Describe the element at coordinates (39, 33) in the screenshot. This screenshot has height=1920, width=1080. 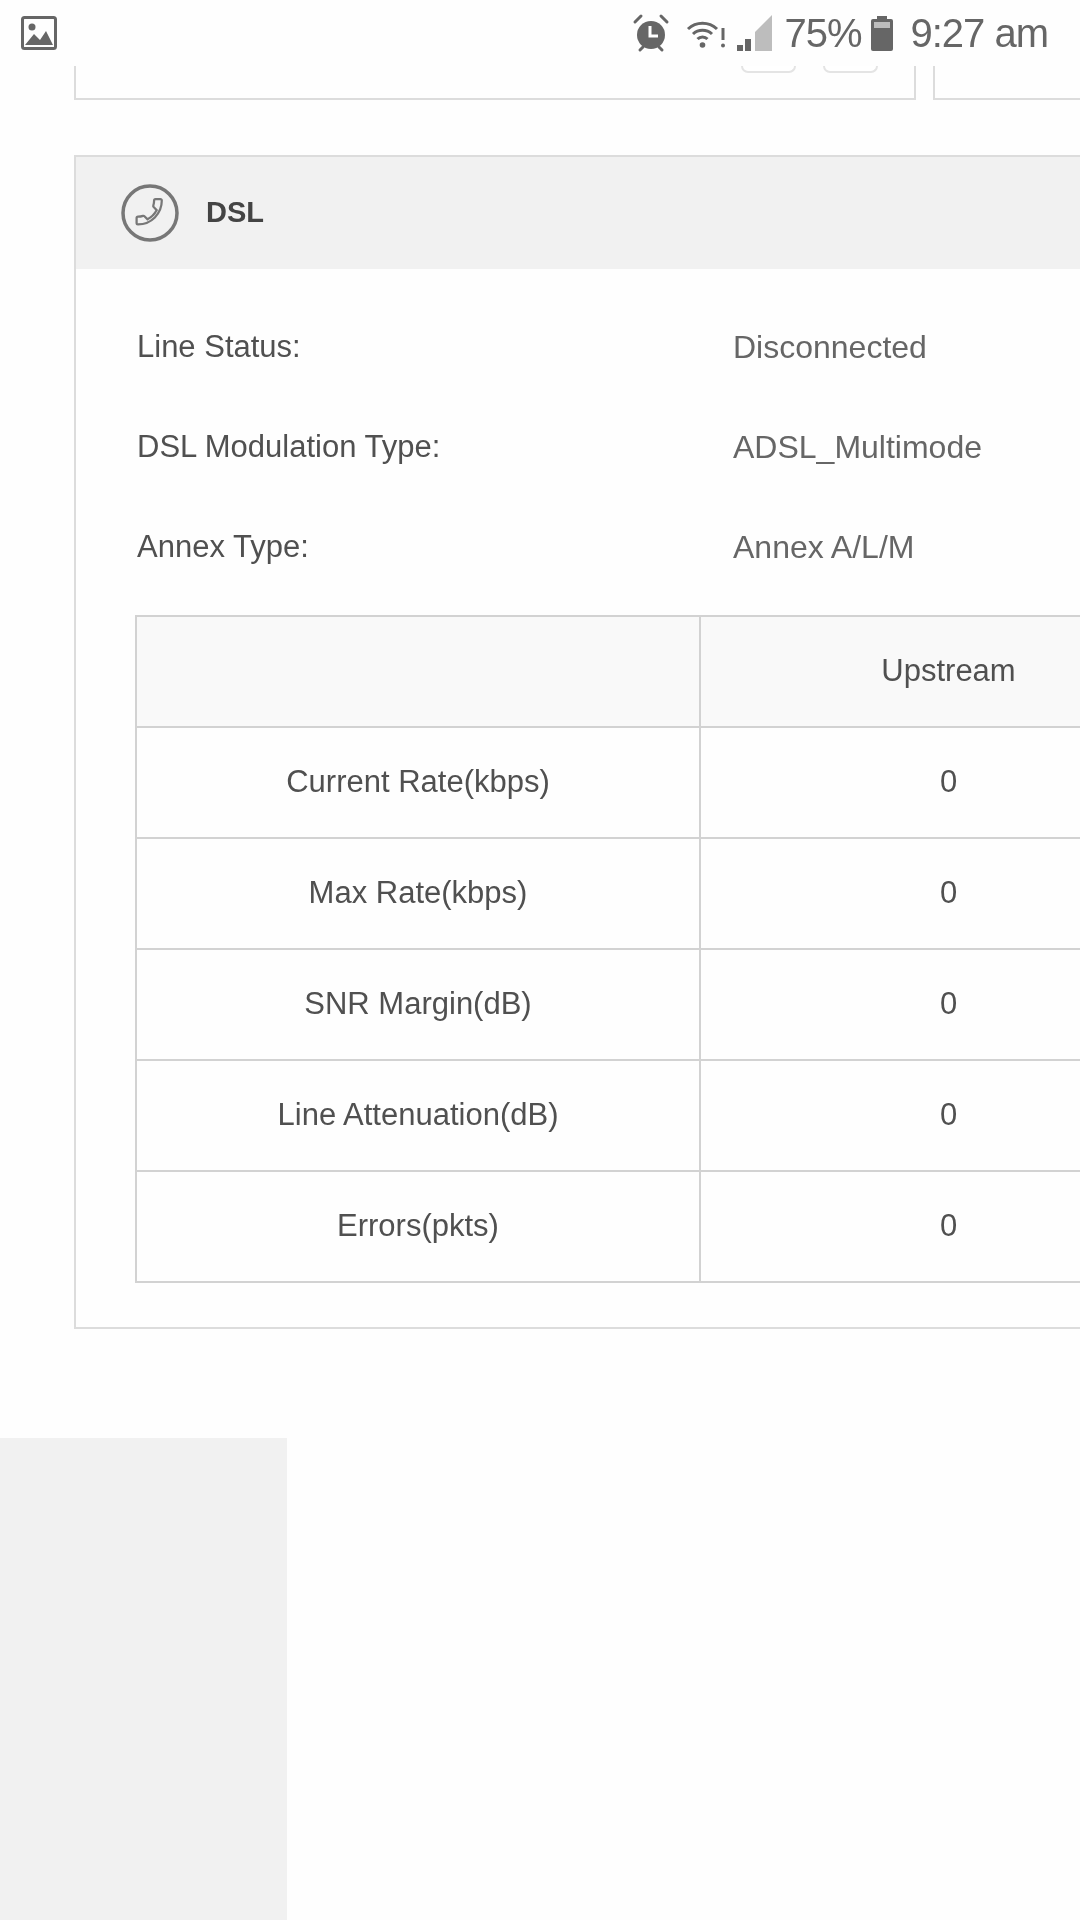
I see `picture-icon` at that location.